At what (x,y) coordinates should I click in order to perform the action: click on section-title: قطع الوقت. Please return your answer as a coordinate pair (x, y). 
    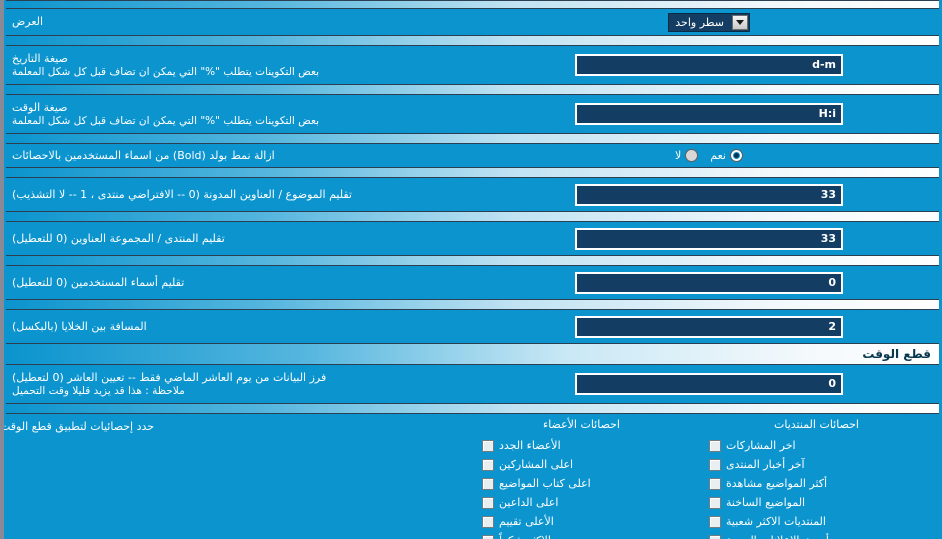
    Looking at the image, I should click on (896, 354).